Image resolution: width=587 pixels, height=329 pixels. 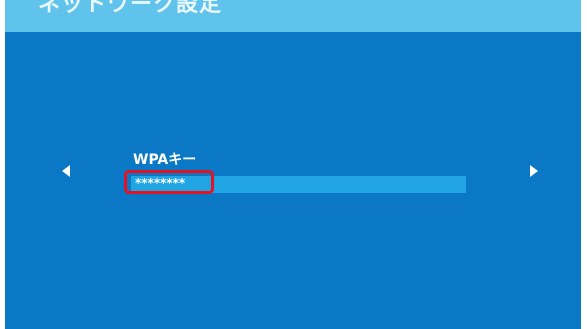 I want to click on triangle-right-icon, so click(x=534, y=171).